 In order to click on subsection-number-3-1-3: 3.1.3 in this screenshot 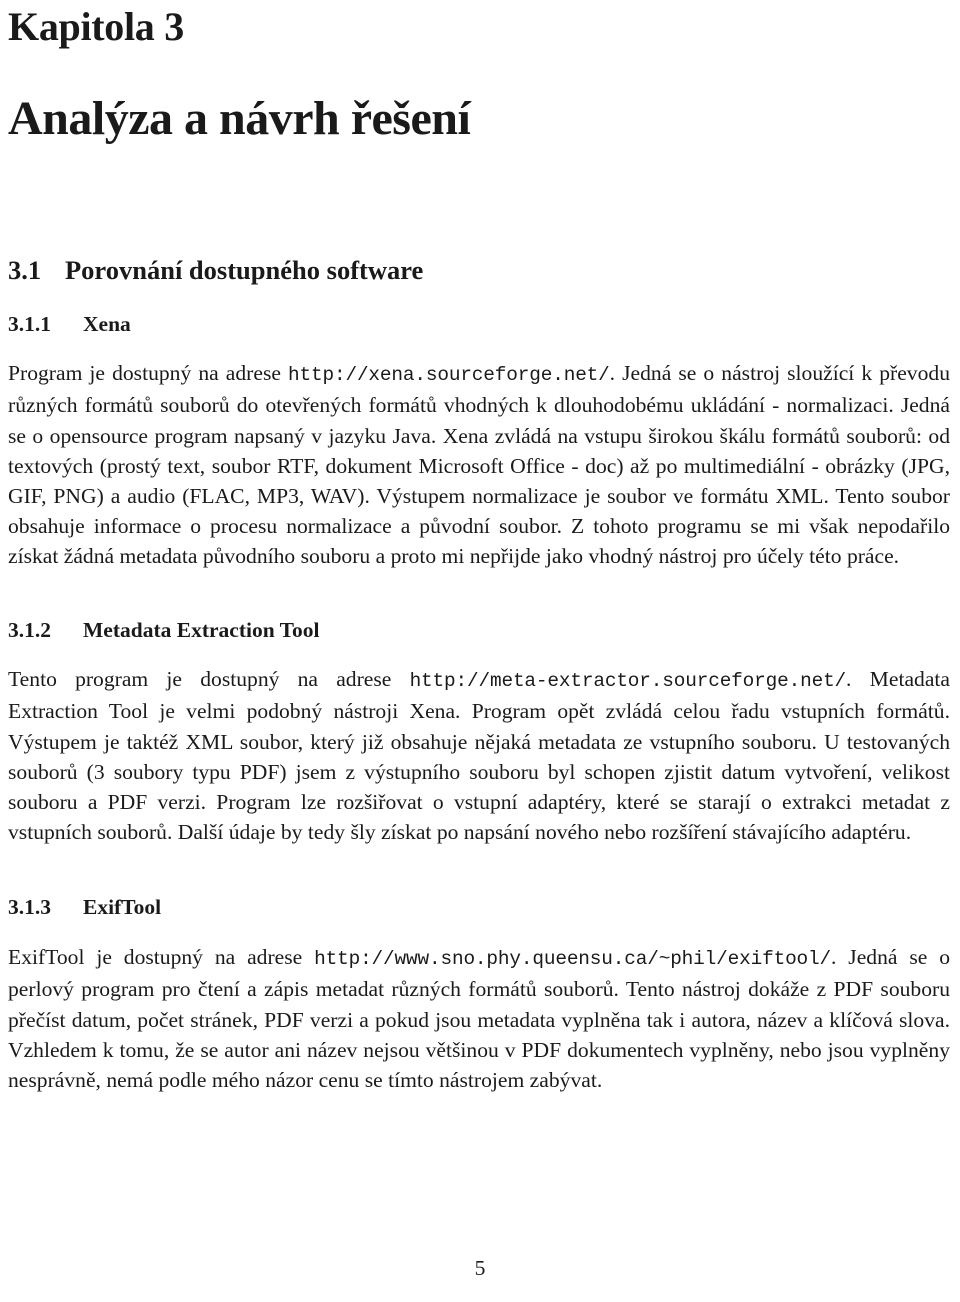, I will do `click(29, 907)`.